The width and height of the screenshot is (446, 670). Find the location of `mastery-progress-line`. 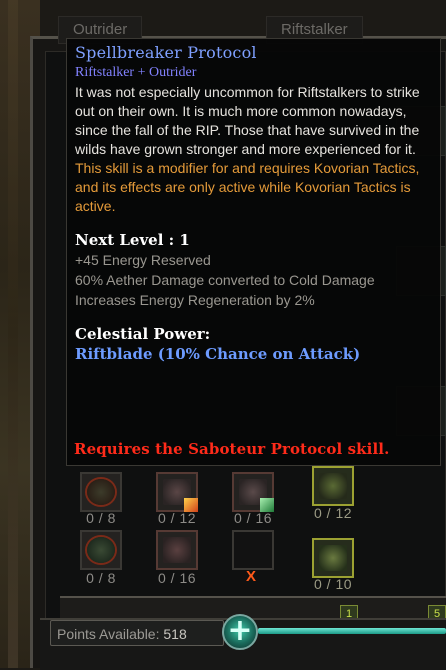

mastery-progress-line is located at coordinates (352, 631).